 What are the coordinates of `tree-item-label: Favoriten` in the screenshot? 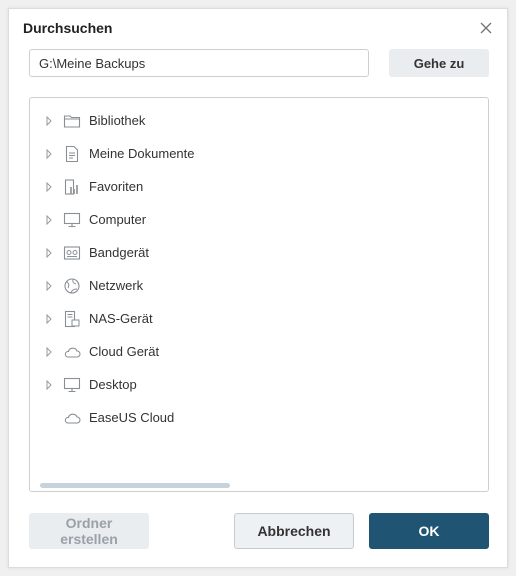 It's located at (116, 186).